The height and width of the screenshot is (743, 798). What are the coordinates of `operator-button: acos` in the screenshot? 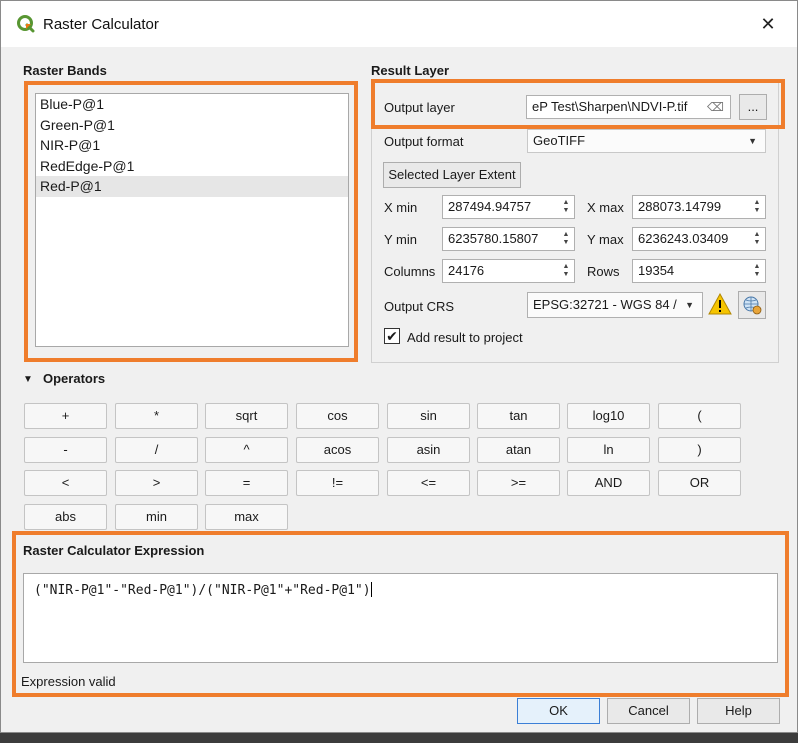 It's located at (337, 450).